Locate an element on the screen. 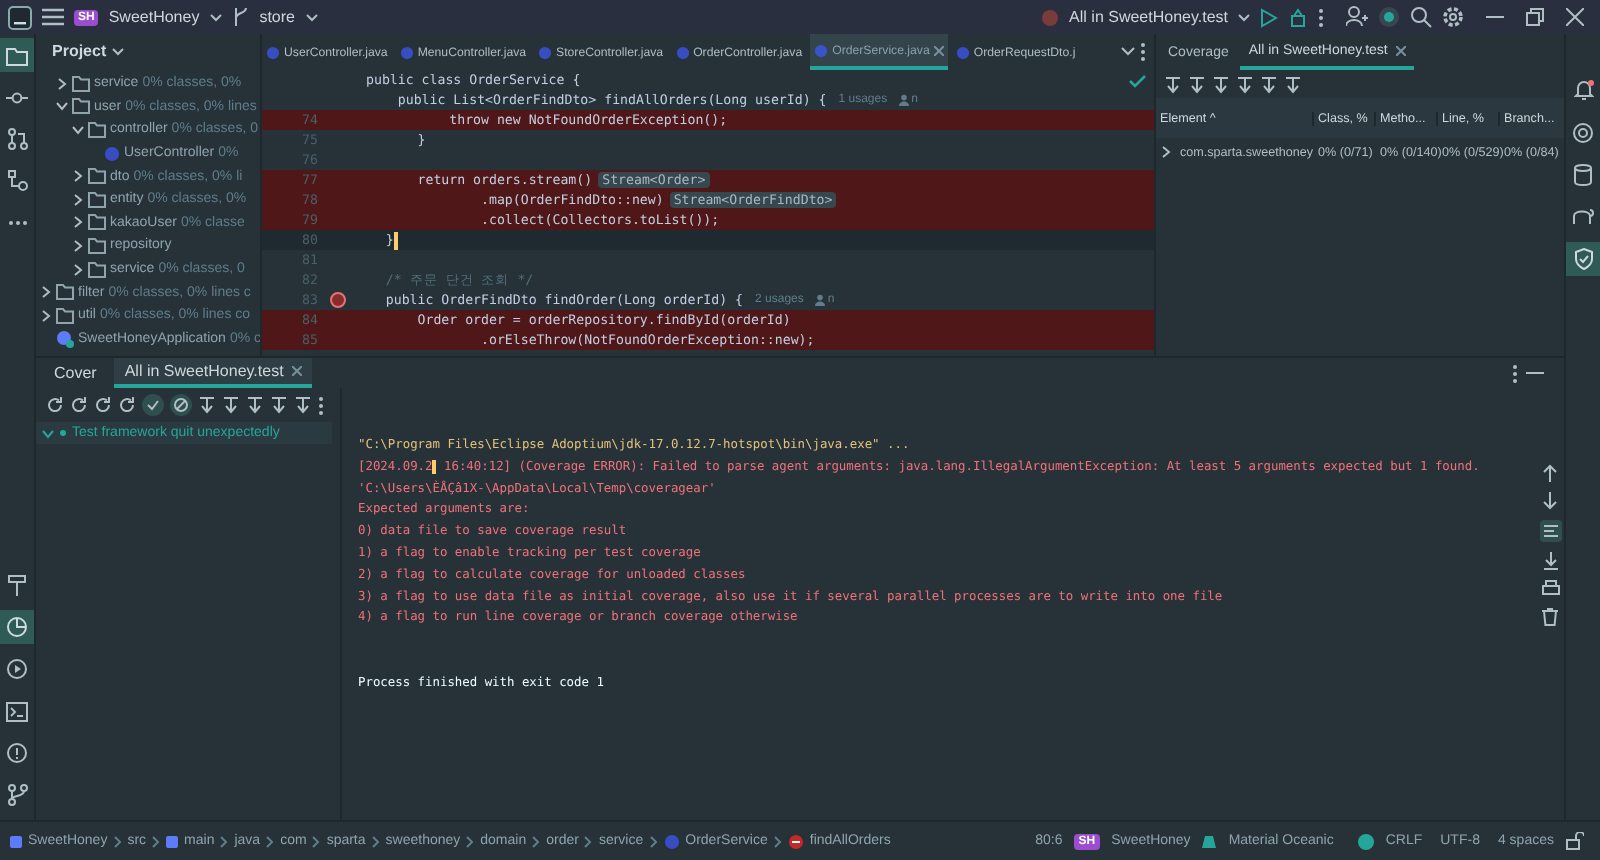 The height and width of the screenshot is (860, 1600). app-logo-icon is located at coordinates (20, 17).